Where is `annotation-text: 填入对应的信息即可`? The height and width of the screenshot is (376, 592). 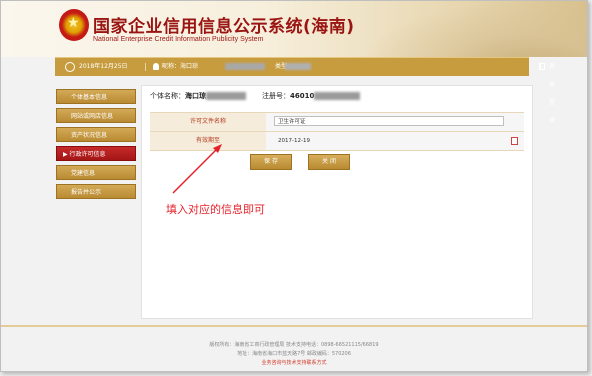 annotation-text: 填入对应的信息即可 is located at coordinates (215, 209).